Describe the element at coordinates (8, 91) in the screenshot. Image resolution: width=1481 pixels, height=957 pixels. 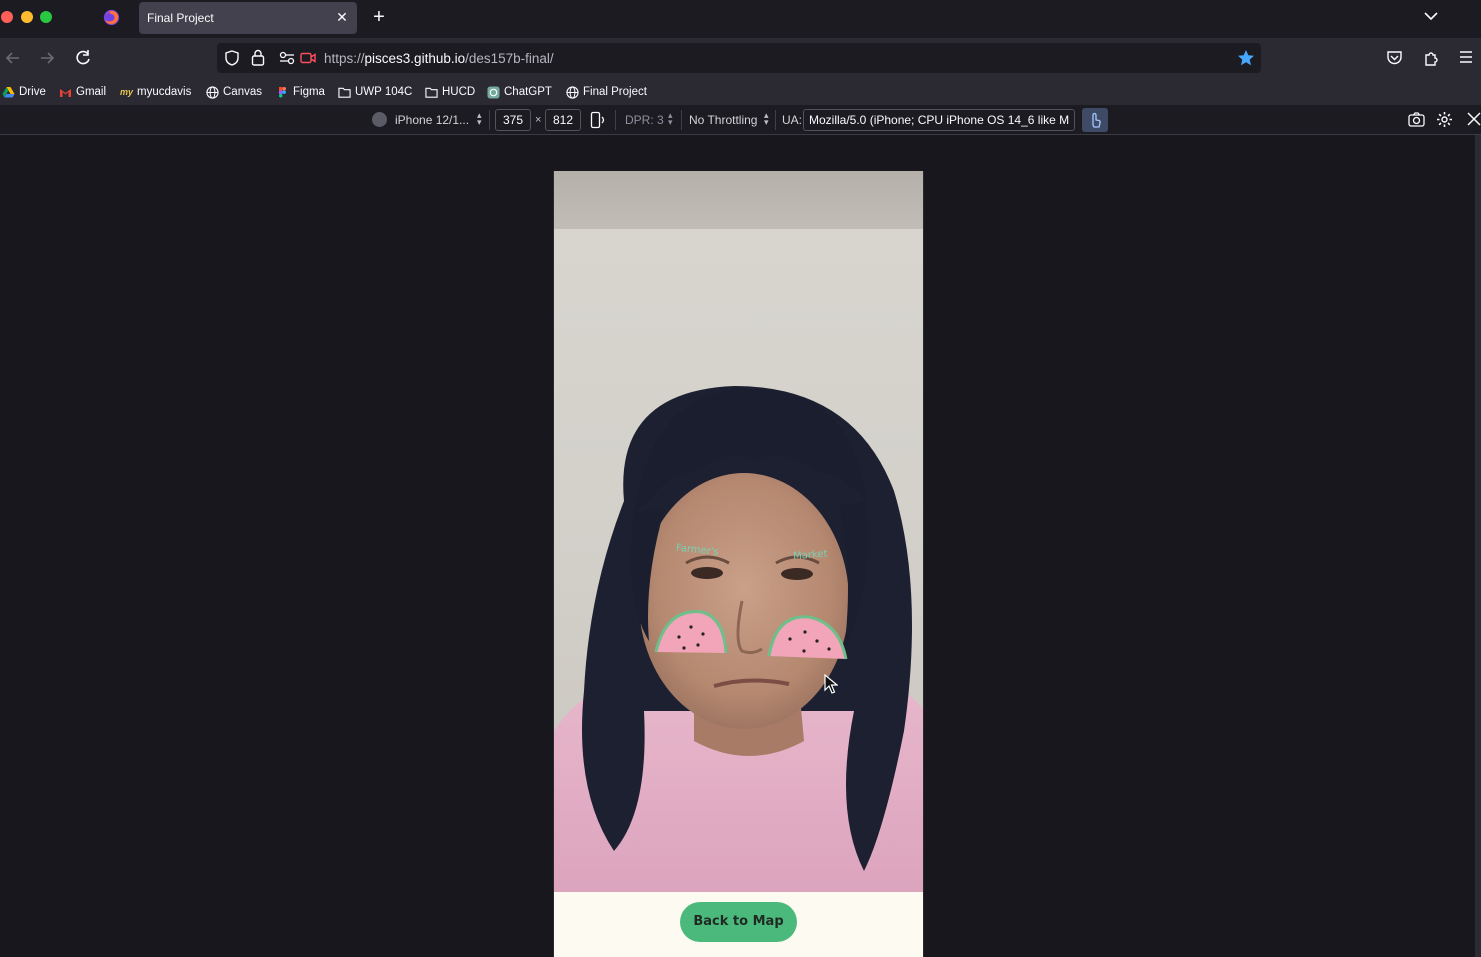
I see `google-drive-icon` at that location.